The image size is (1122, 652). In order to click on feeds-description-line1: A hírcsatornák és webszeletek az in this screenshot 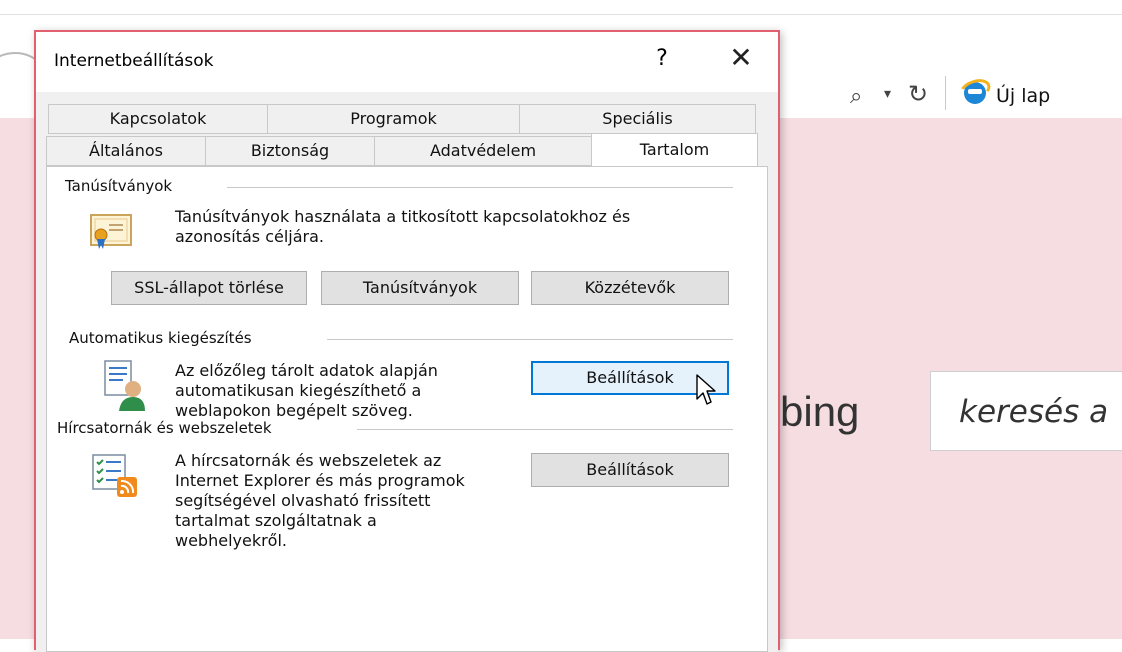, I will do `click(308, 460)`.